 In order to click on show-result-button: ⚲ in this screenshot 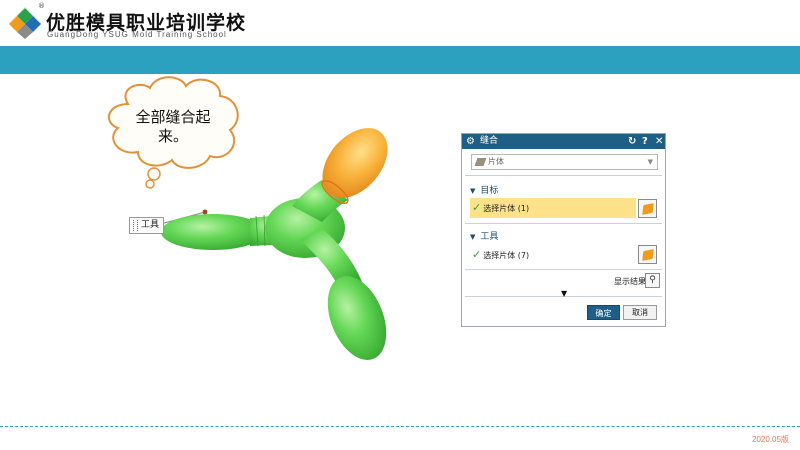, I will do `click(652, 280)`.